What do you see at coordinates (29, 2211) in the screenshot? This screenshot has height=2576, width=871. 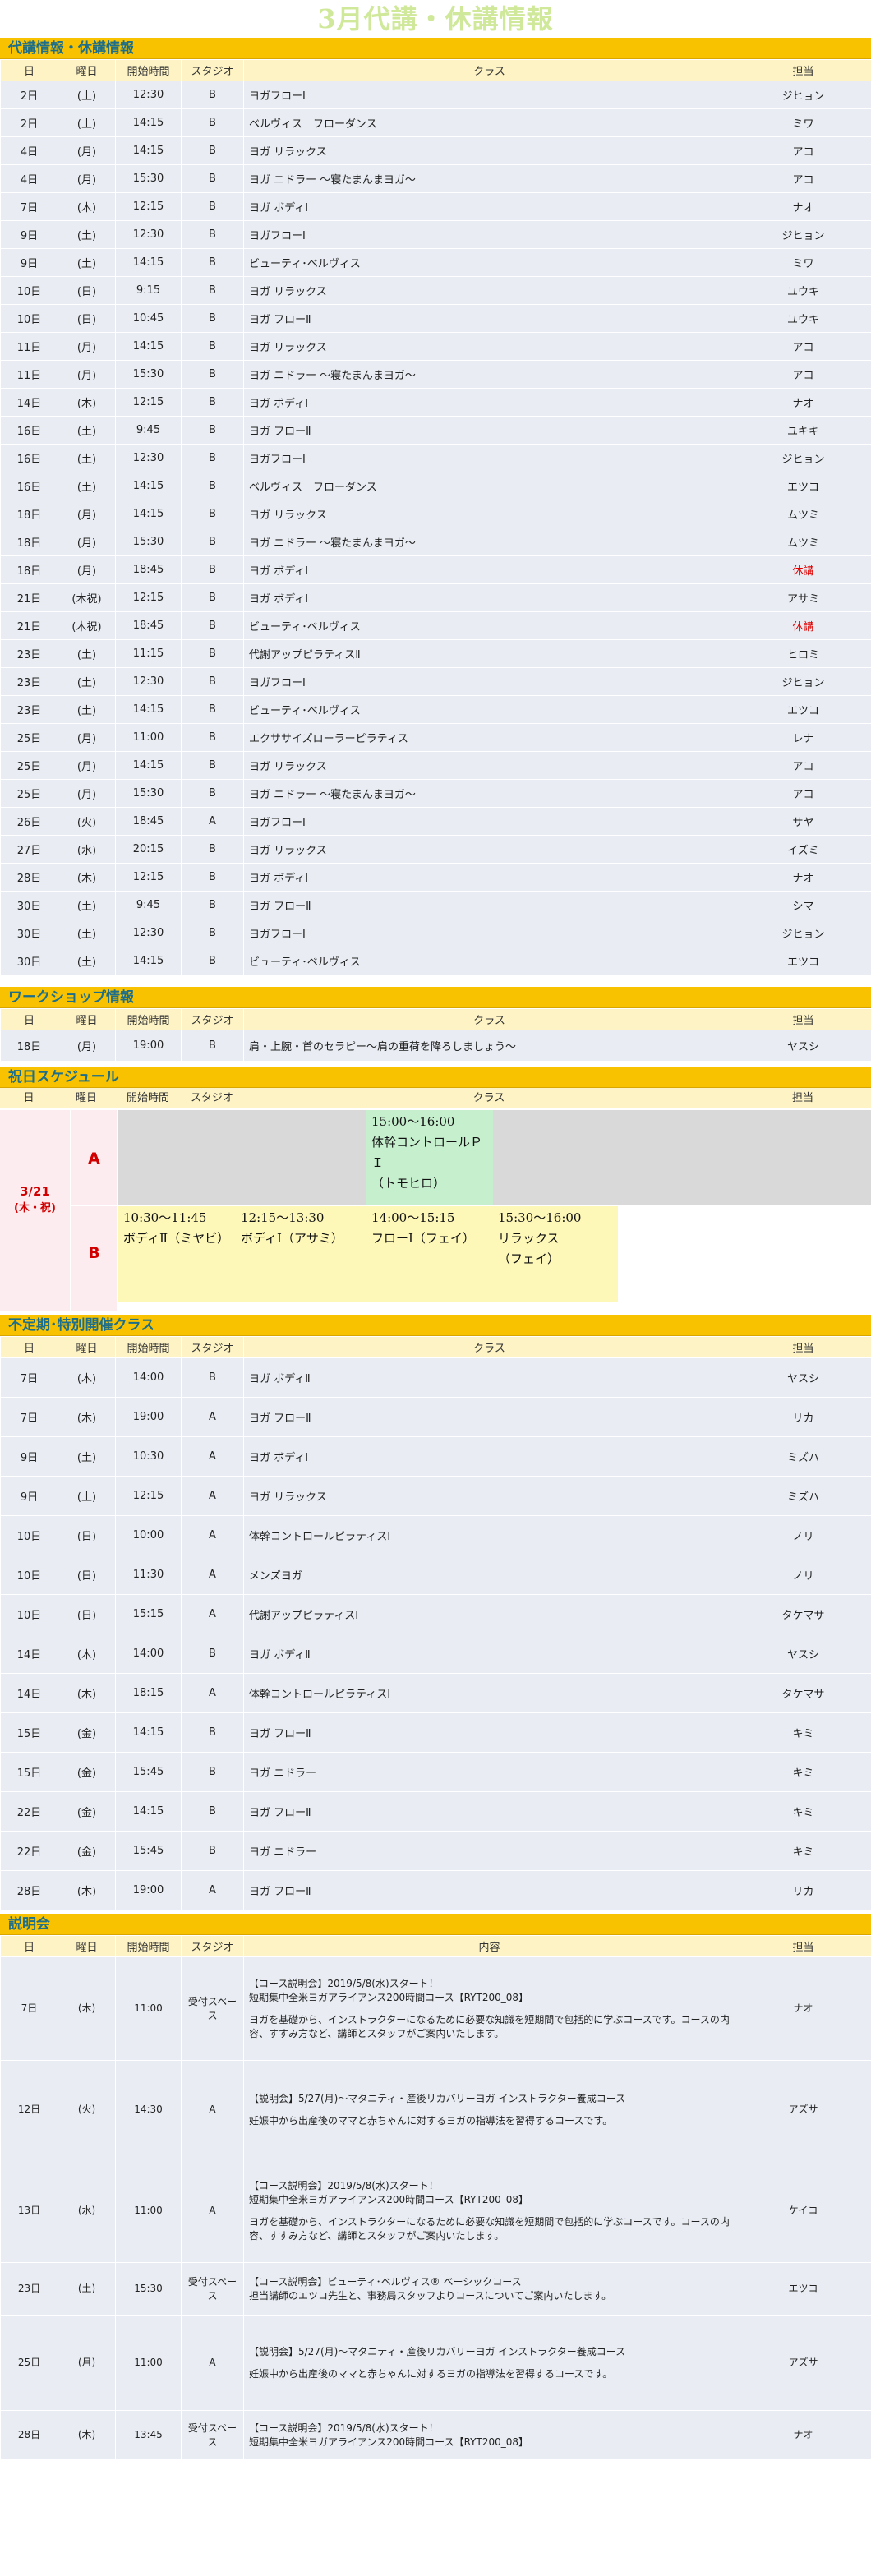 I see `day-cell: 13日` at bounding box center [29, 2211].